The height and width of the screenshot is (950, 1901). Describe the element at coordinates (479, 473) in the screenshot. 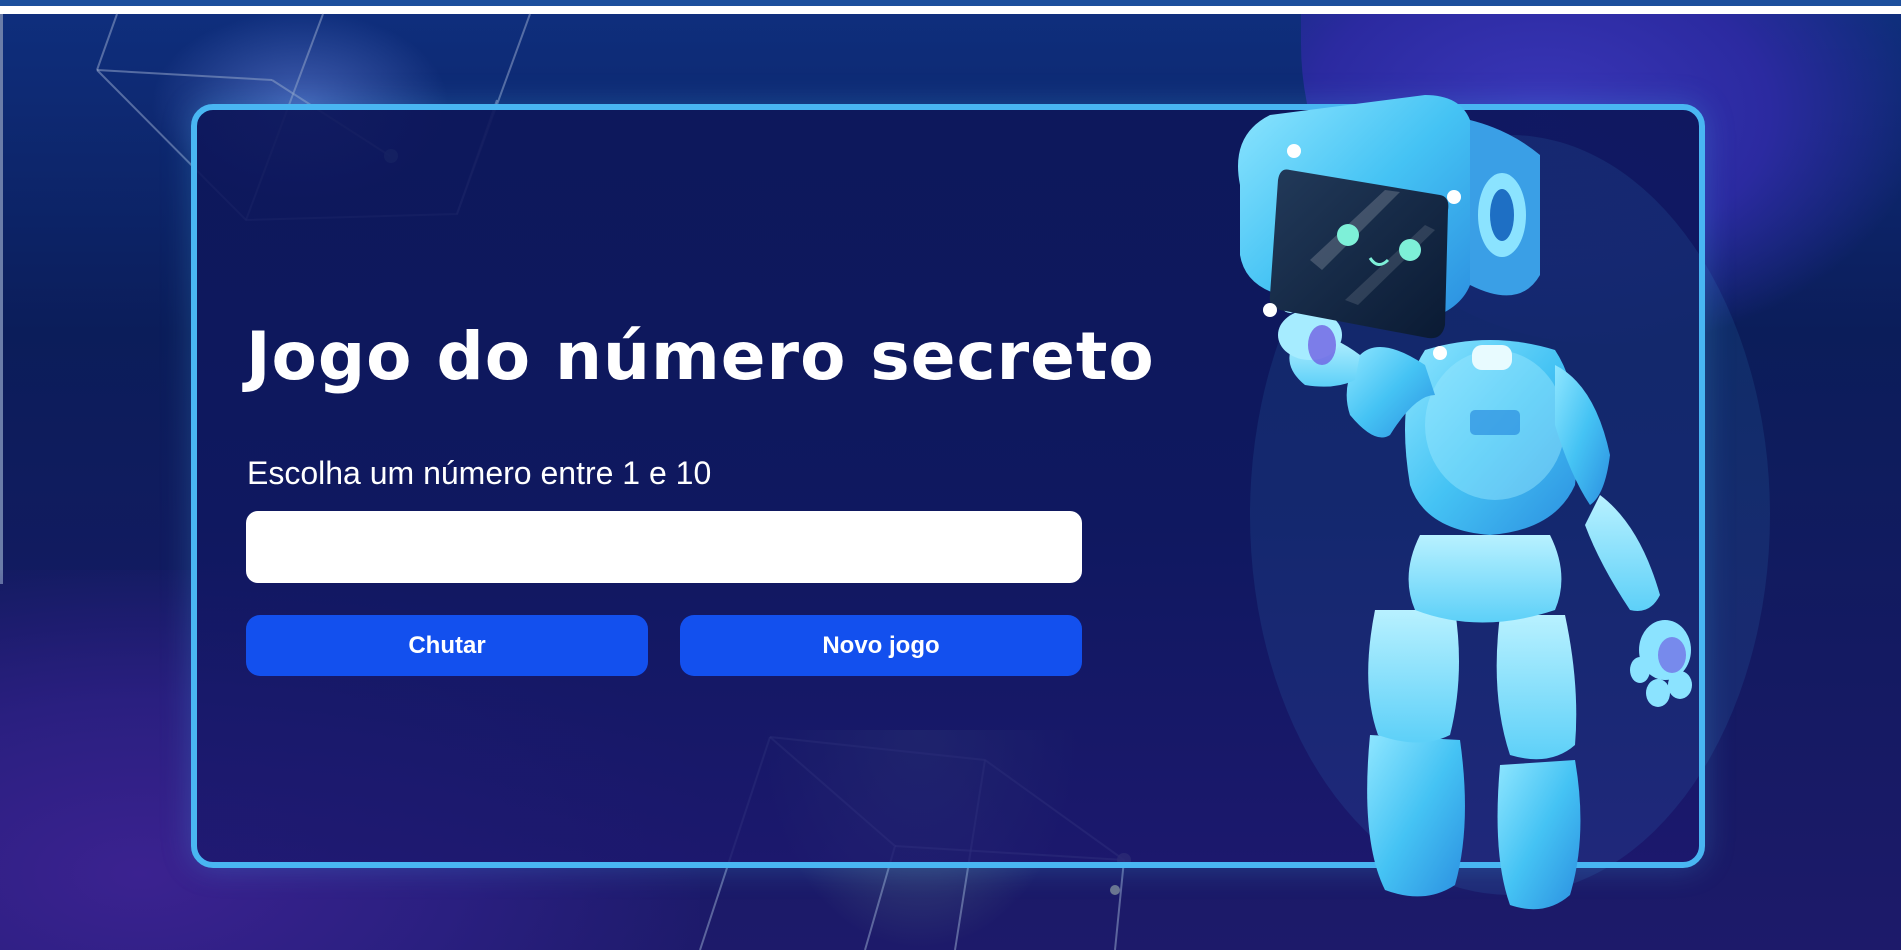

I see `instruction-label: Escolha um número entre 1 e 10` at that location.